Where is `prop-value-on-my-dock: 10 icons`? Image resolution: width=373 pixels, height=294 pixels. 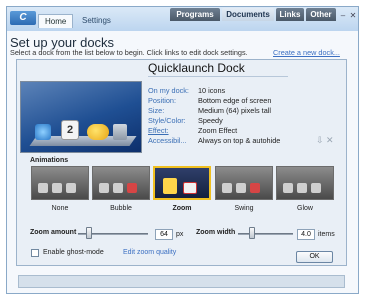 prop-value-on-my-dock: 10 icons is located at coordinates (212, 90).